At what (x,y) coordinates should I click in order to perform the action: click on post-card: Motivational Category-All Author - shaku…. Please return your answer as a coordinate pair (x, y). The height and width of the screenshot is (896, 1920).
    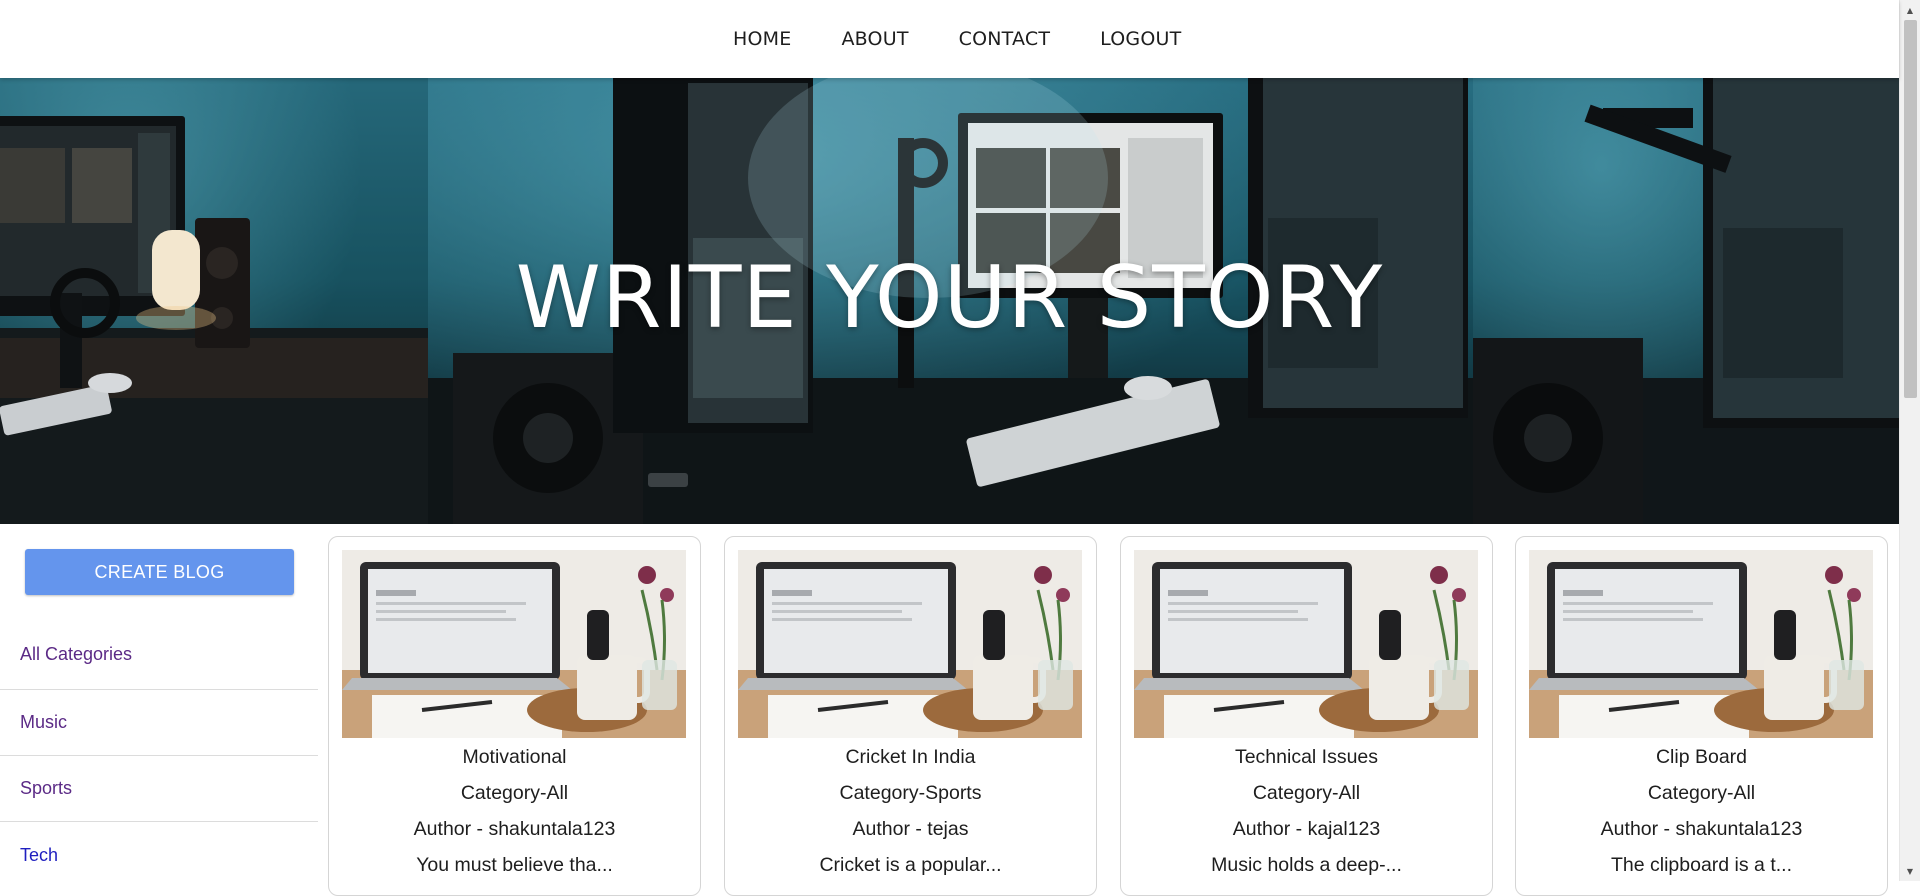
    Looking at the image, I should click on (514, 716).